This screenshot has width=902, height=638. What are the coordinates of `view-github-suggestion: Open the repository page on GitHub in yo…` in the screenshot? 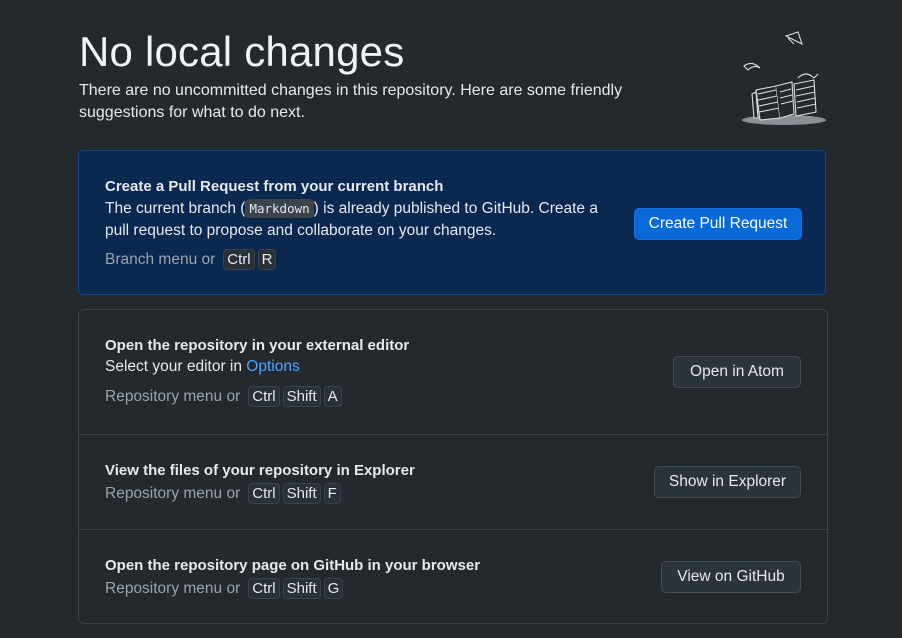 It's located at (453, 577).